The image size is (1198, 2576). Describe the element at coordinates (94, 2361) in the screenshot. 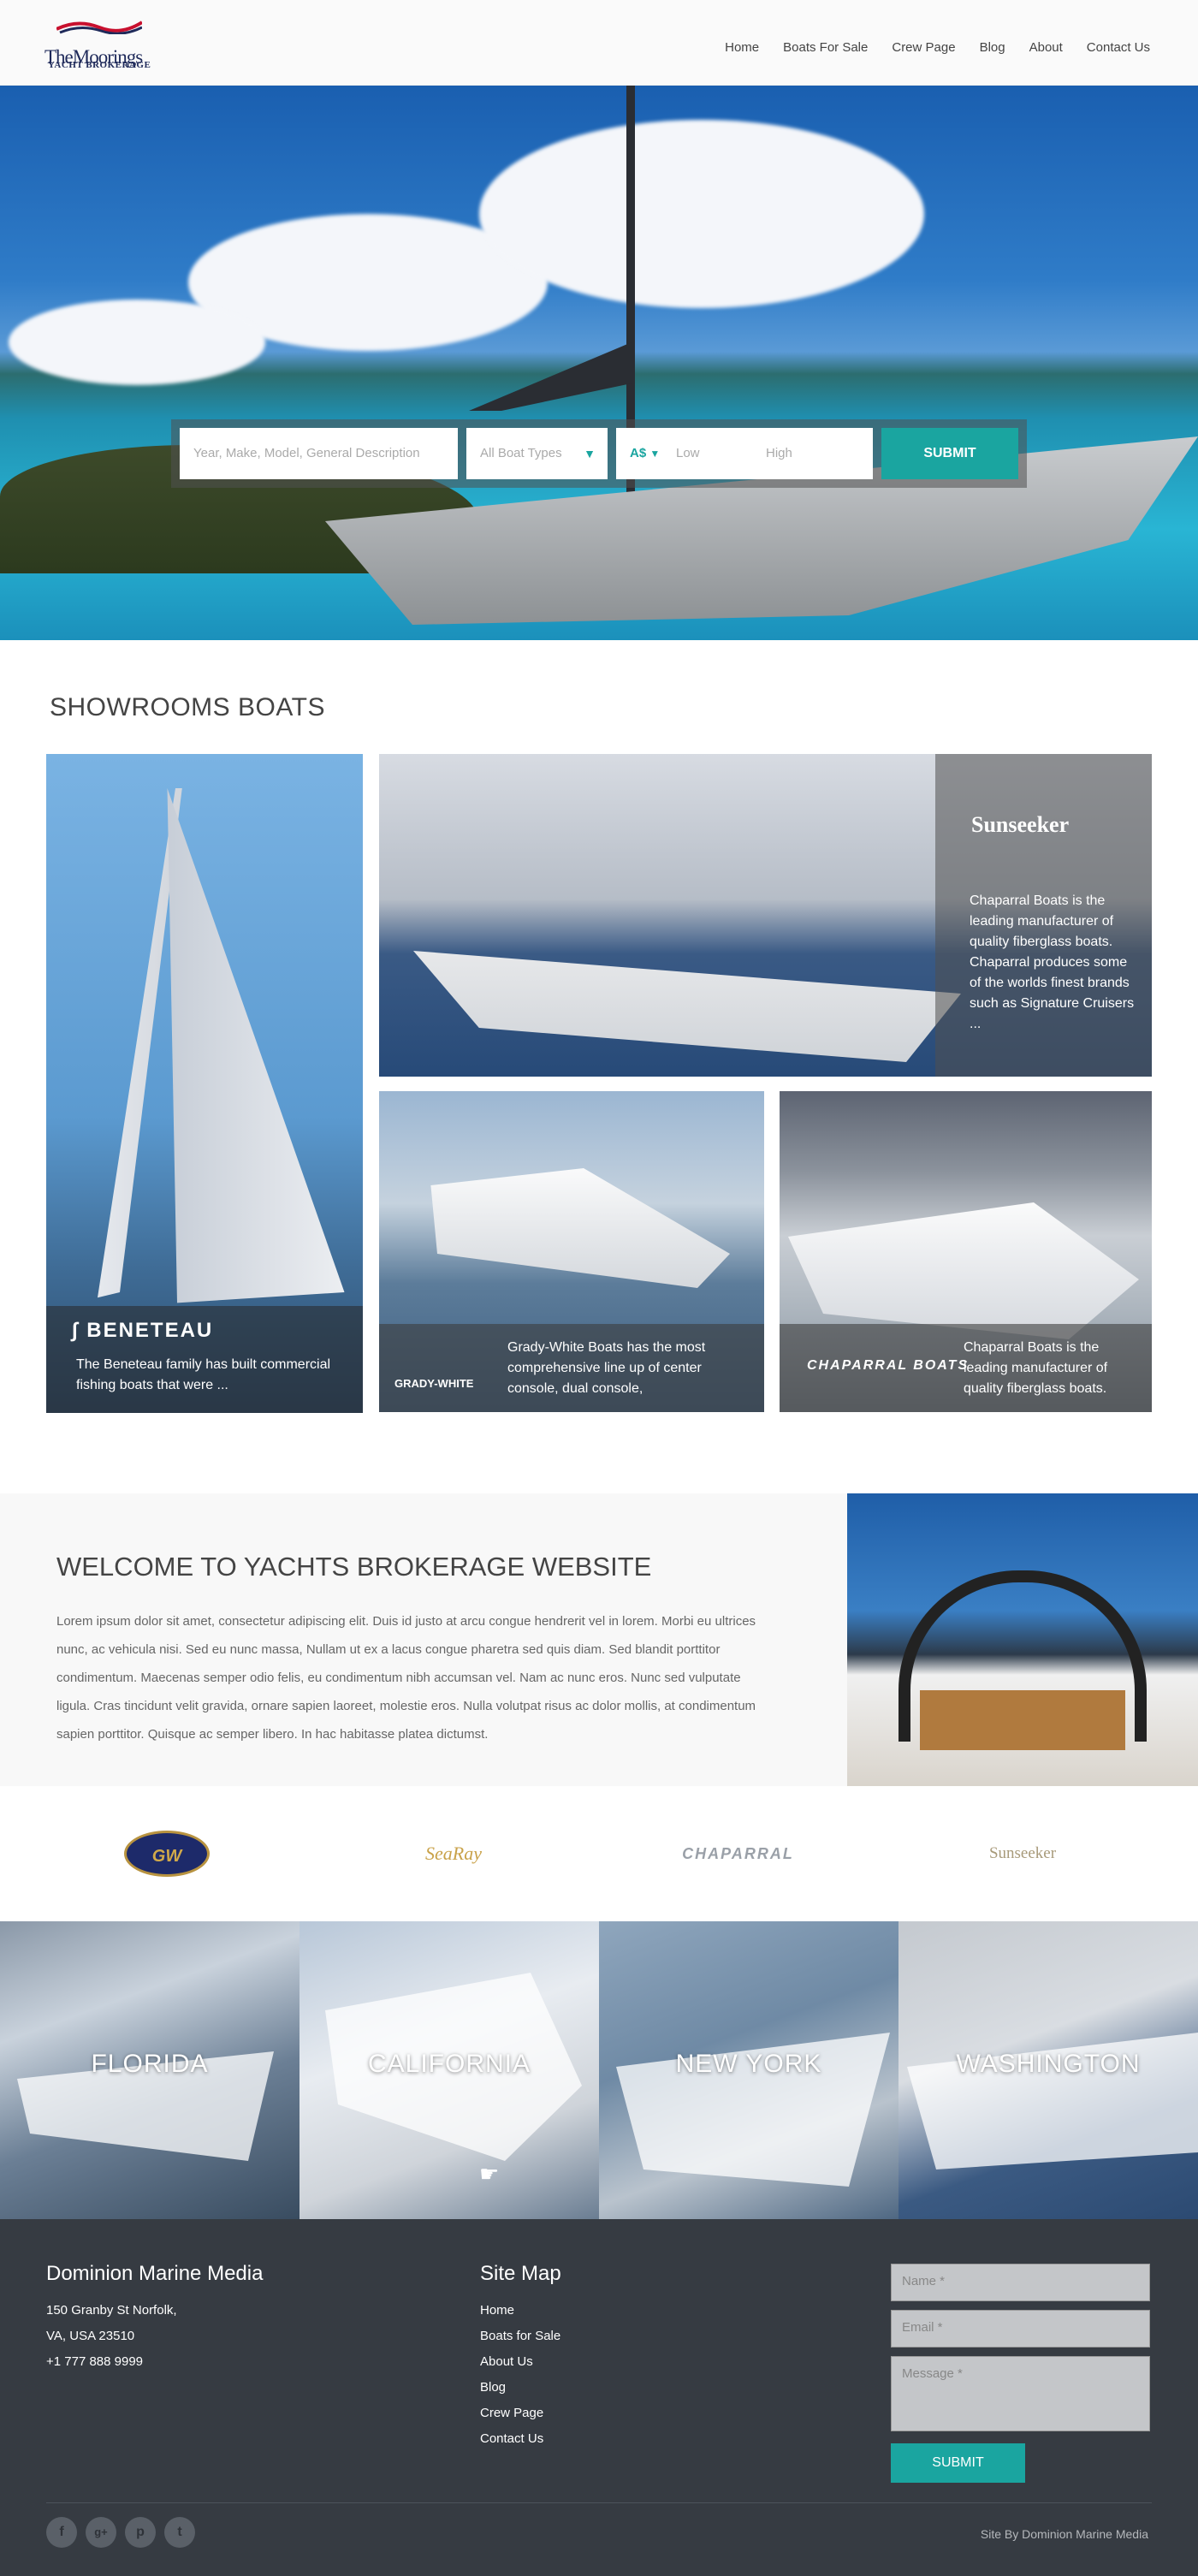

I see `footer-phone: +1 777 888 9999` at that location.